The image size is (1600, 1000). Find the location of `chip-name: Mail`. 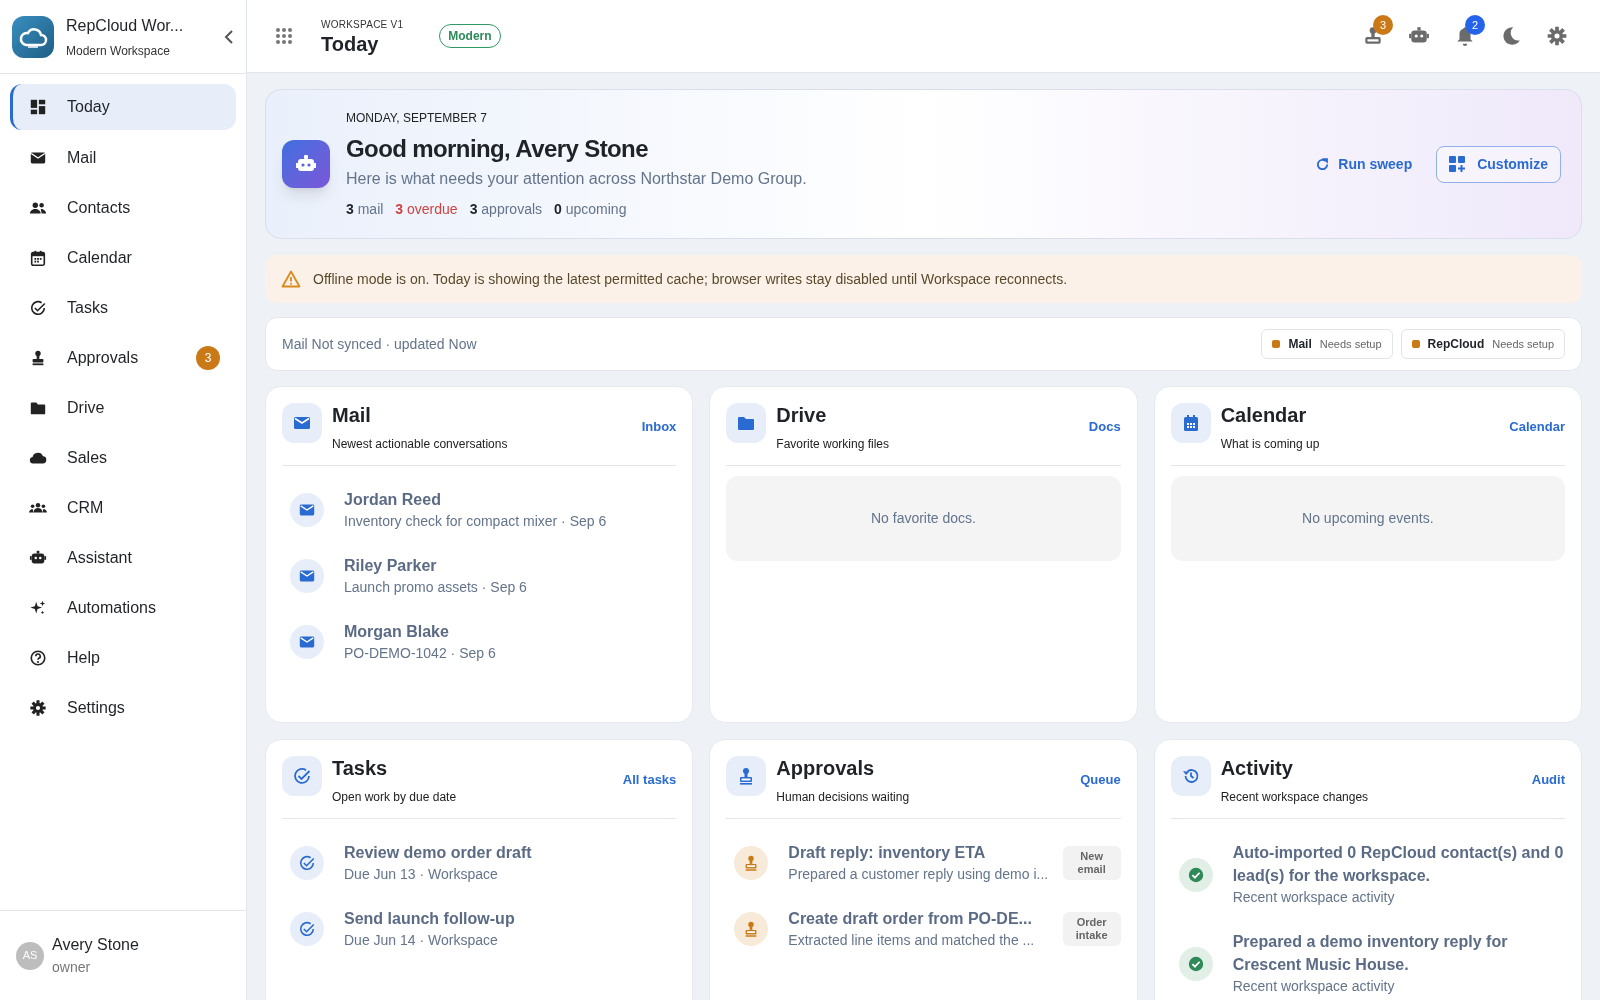

chip-name: Mail is located at coordinates (1300, 344).